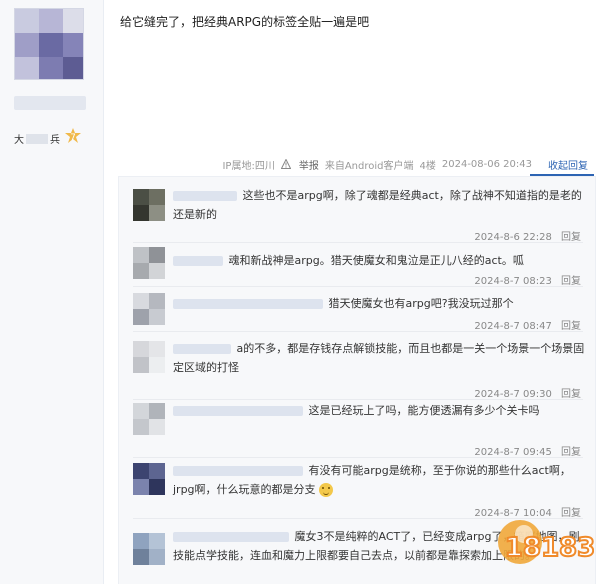  What do you see at coordinates (245, 22) in the screenshot?
I see `post-content: 给它缝完了，把经典ARPG的标签全贴一遍是吧` at bounding box center [245, 22].